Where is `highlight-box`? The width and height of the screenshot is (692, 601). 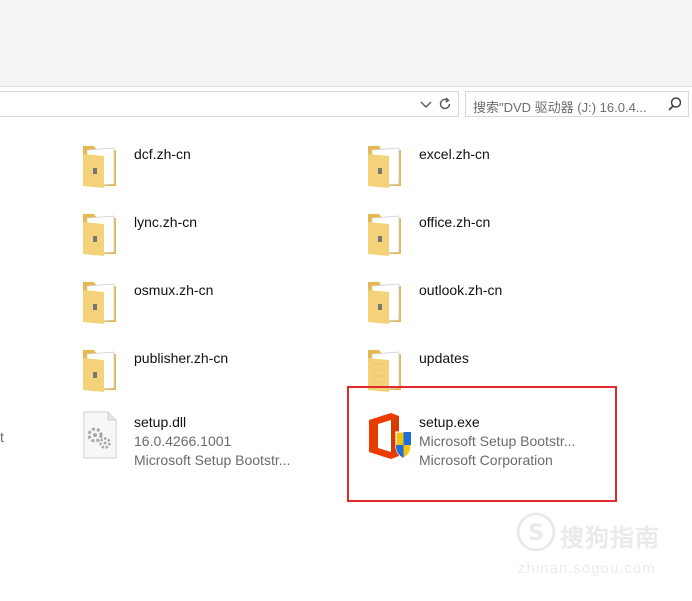 highlight-box is located at coordinates (482, 444).